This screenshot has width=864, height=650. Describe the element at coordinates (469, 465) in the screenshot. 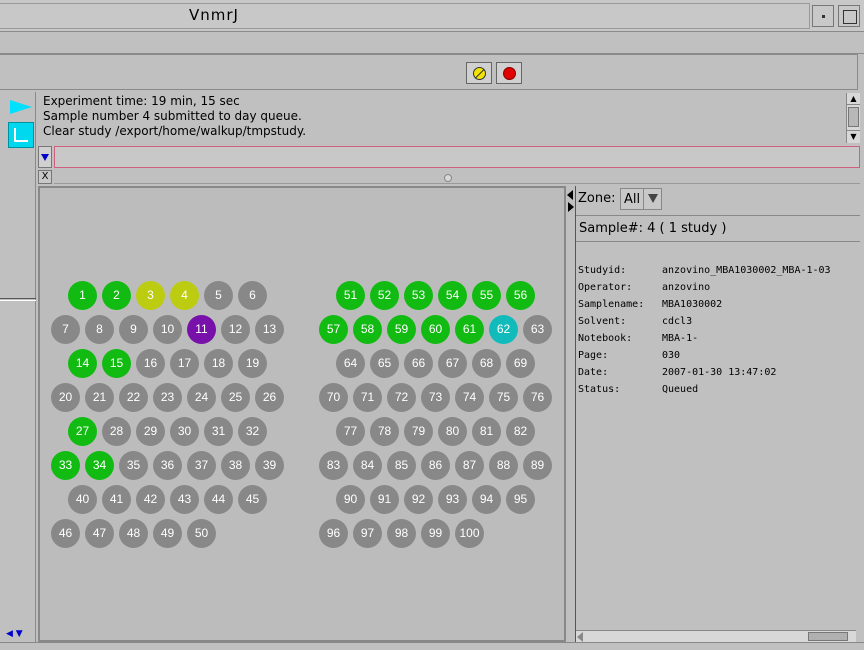

I see `sample-87: 87` at that location.